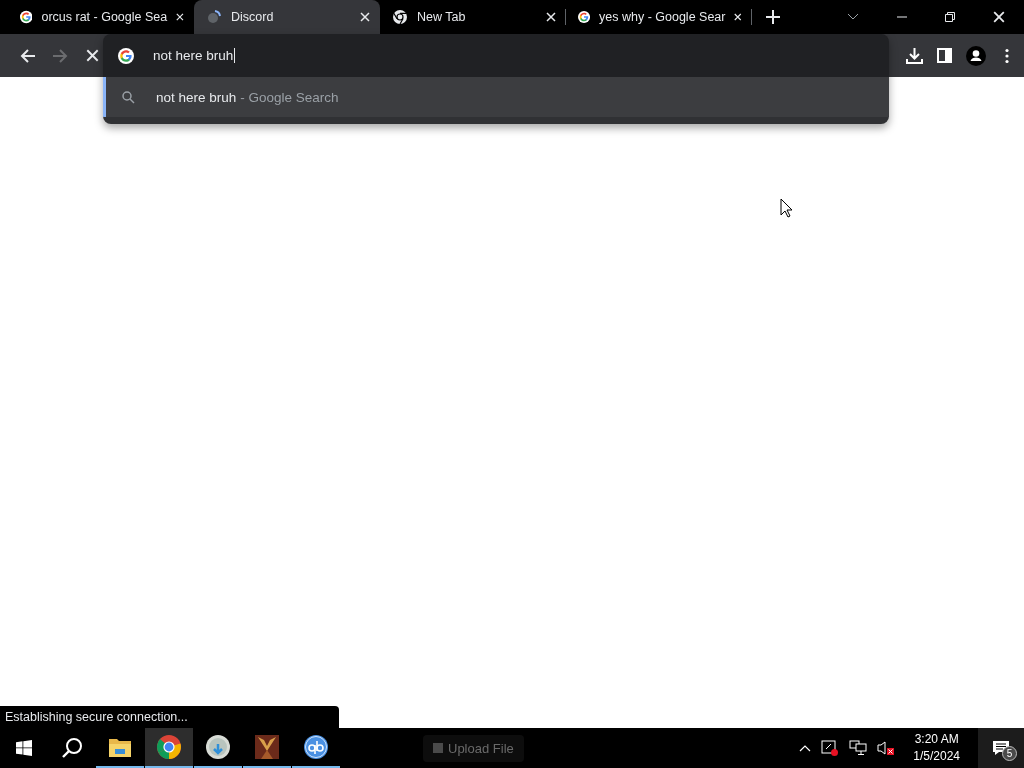  Describe the element at coordinates (496, 55) in the screenshot. I see `address-bar: not here bruh` at that location.